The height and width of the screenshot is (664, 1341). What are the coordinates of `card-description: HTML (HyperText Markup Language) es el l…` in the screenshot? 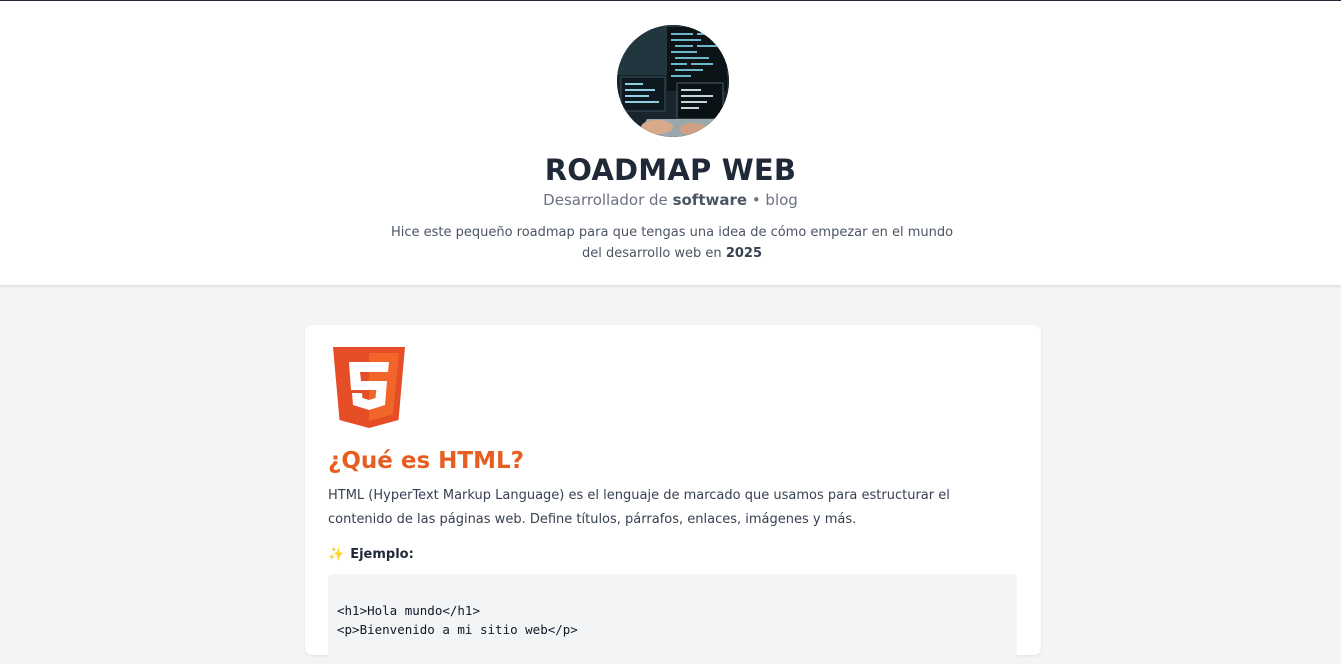 It's located at (639, 507).